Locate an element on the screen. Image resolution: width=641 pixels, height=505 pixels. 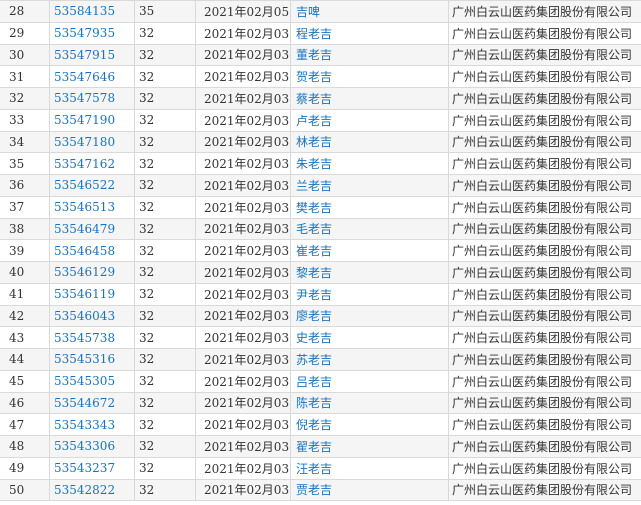
registration-number-link: 53546458 is located at coordinates (92, 250).